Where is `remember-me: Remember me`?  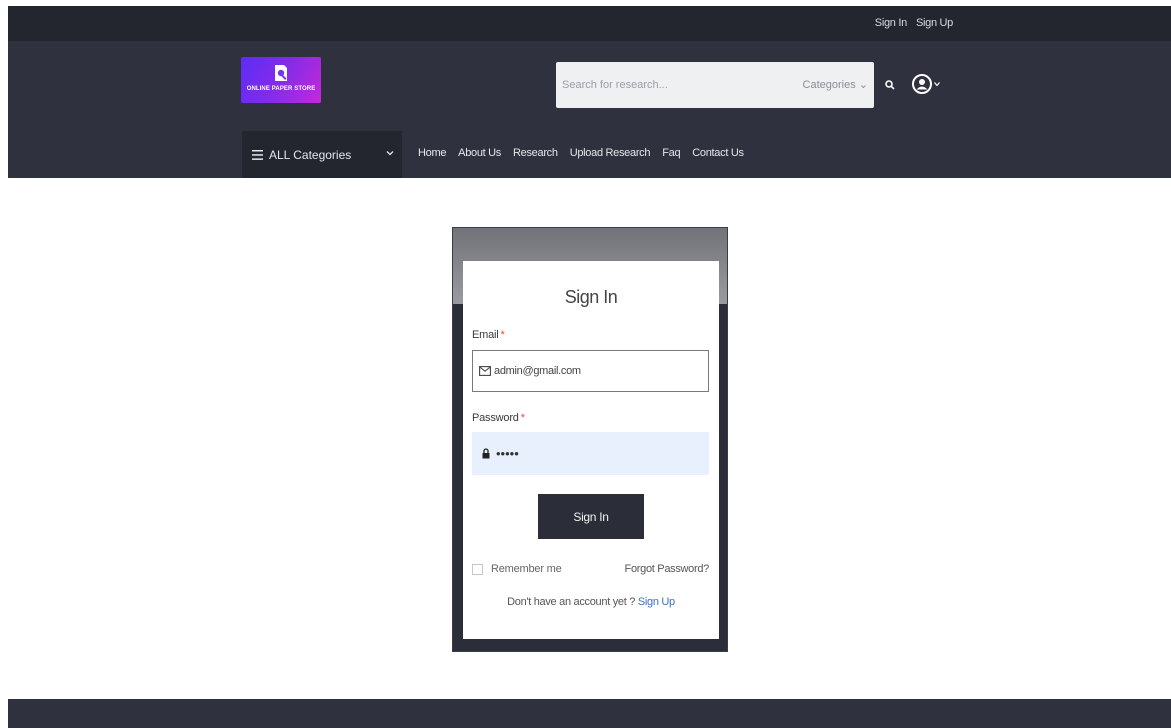 remember-me: Remember me is located at coordinates (517, 569).